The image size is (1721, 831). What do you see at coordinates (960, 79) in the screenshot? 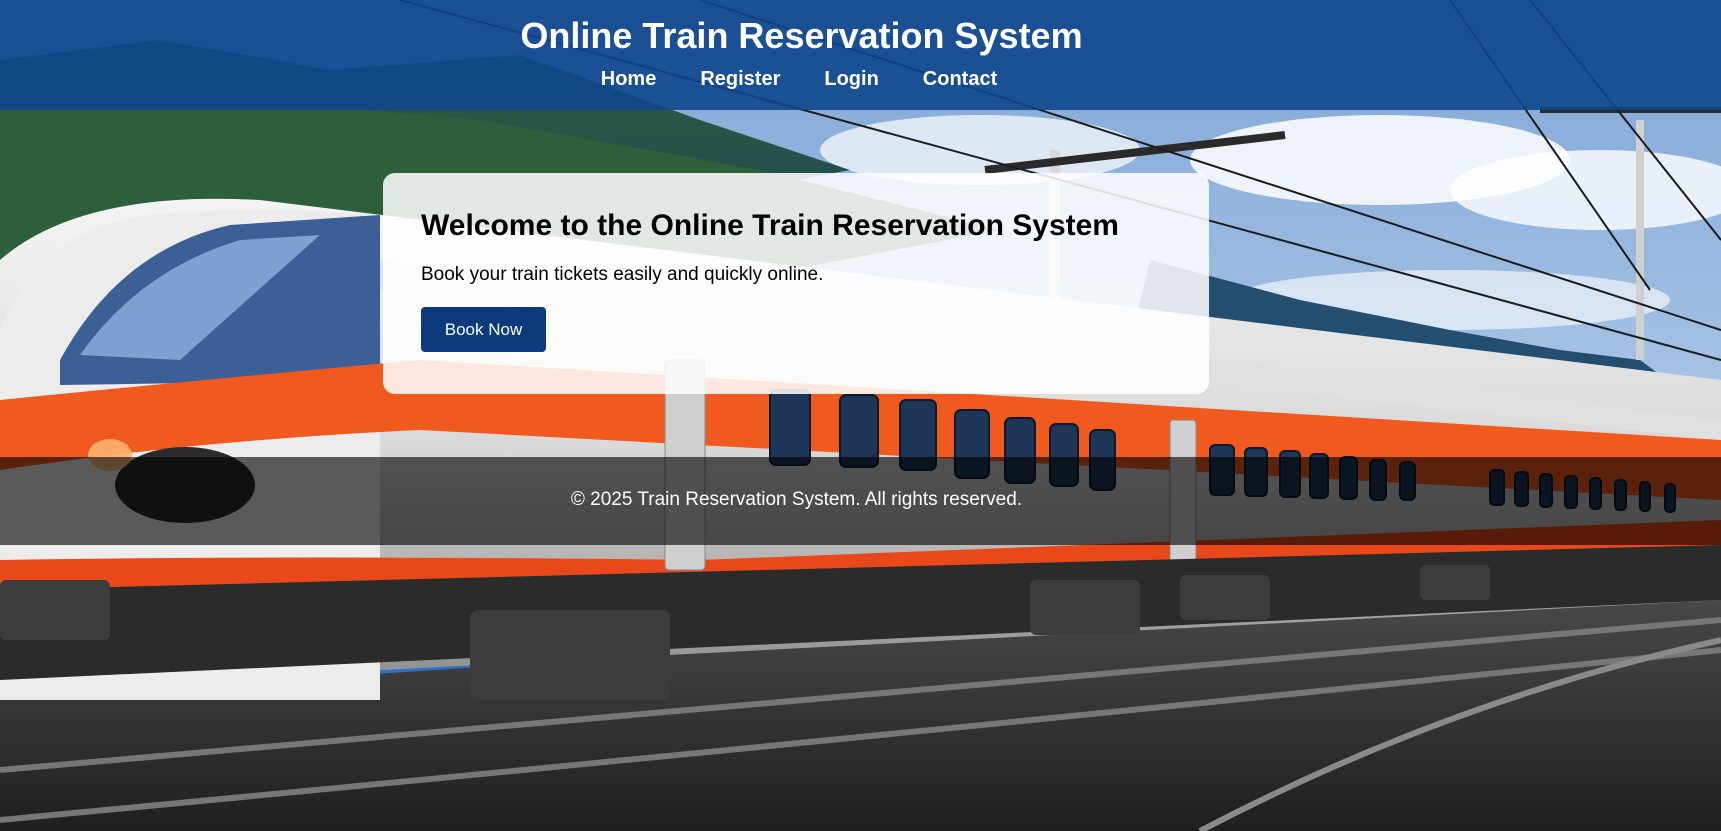
I see `nav-link-contact: Contact` at bounding box center [960, 79].